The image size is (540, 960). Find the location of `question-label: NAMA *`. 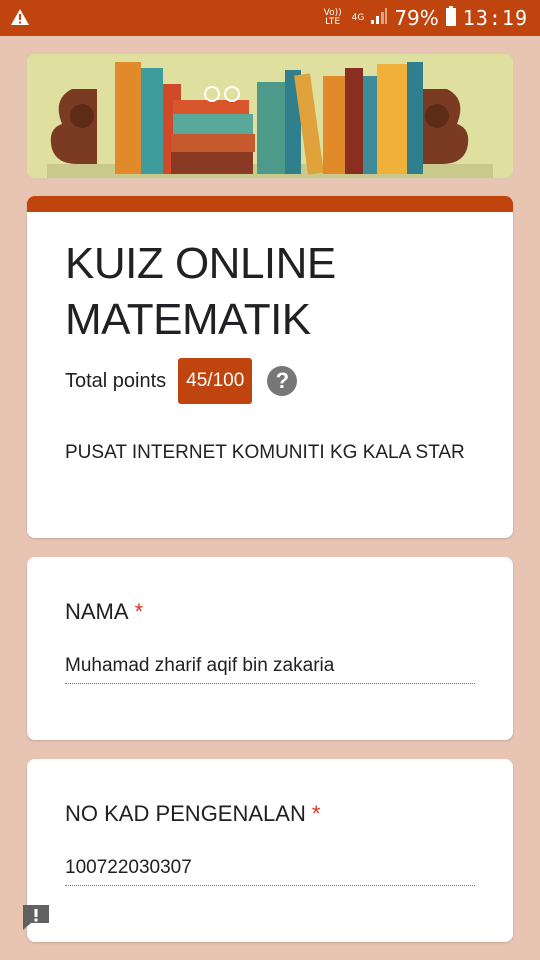

question-label: NAMA * is located at coordinates (104, 612).